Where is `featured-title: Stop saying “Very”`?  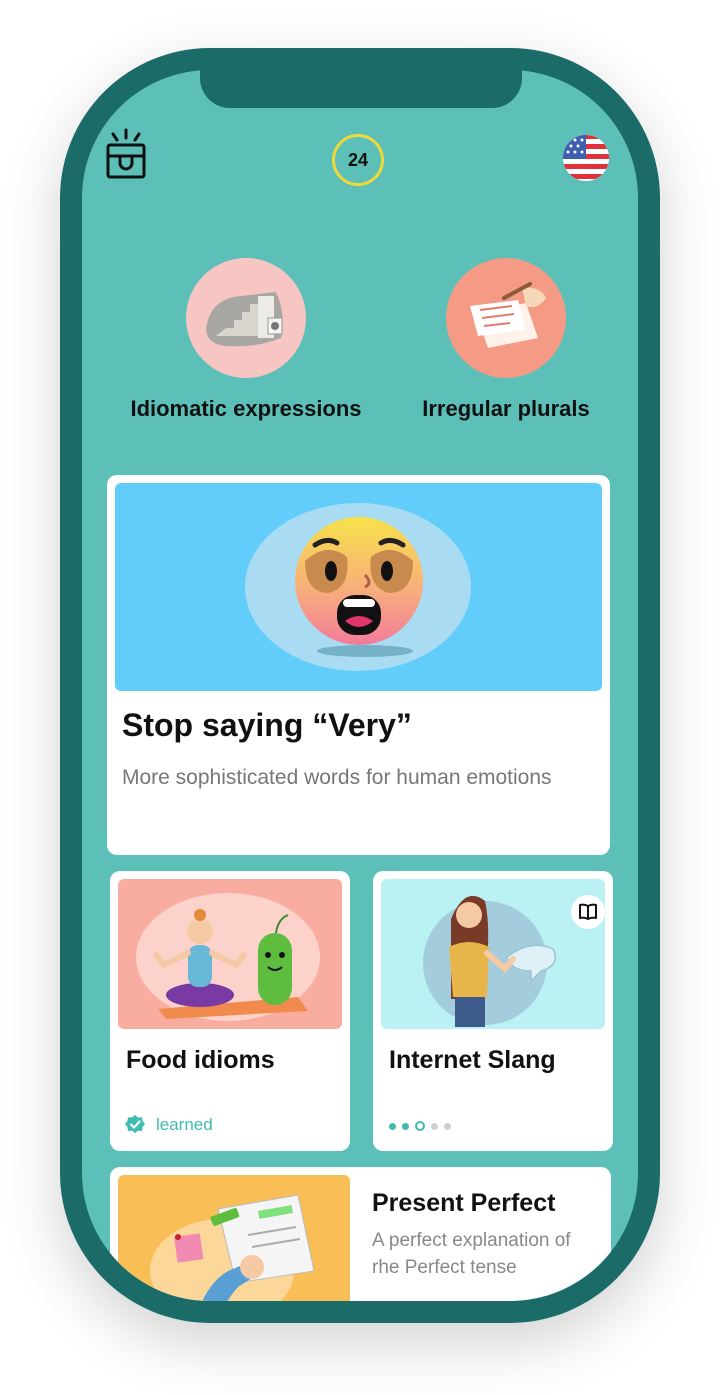 featured-title: Stop saying “Very” is located at coordinates (267, 725).